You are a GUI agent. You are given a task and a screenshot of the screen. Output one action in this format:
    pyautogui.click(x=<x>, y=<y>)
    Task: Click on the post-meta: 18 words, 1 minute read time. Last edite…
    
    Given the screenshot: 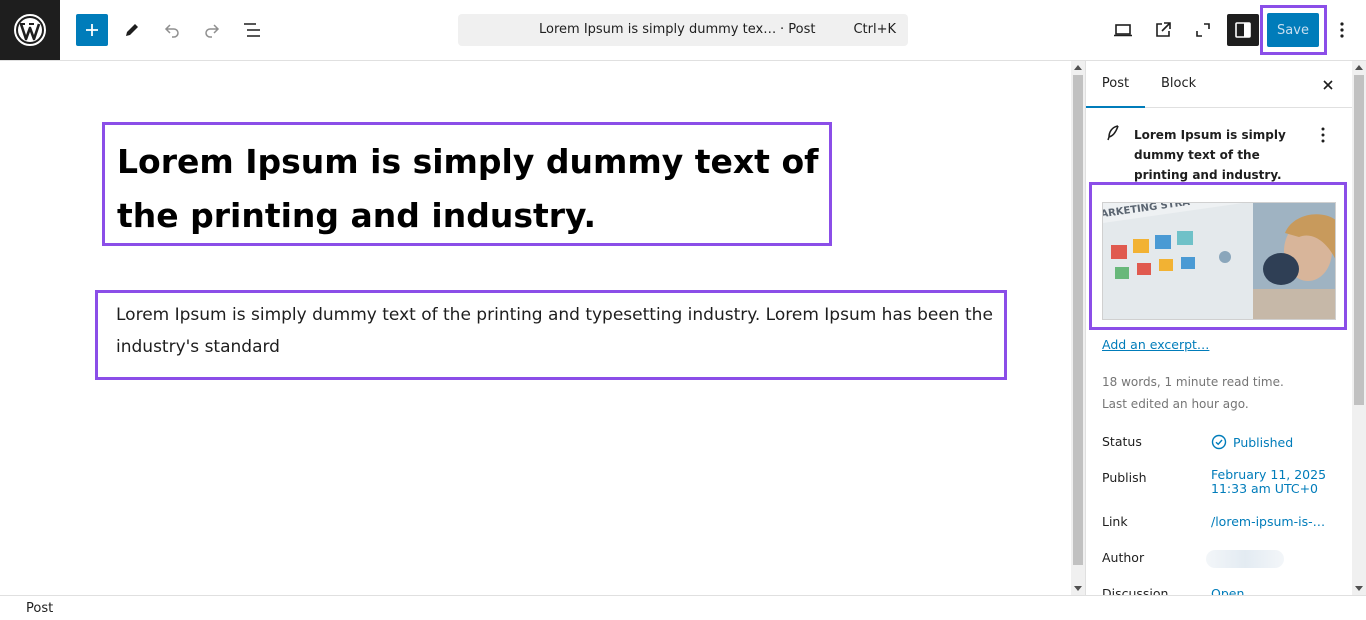 What is the action you would take?
    pyautogui.click(x=1222, y=393)
    